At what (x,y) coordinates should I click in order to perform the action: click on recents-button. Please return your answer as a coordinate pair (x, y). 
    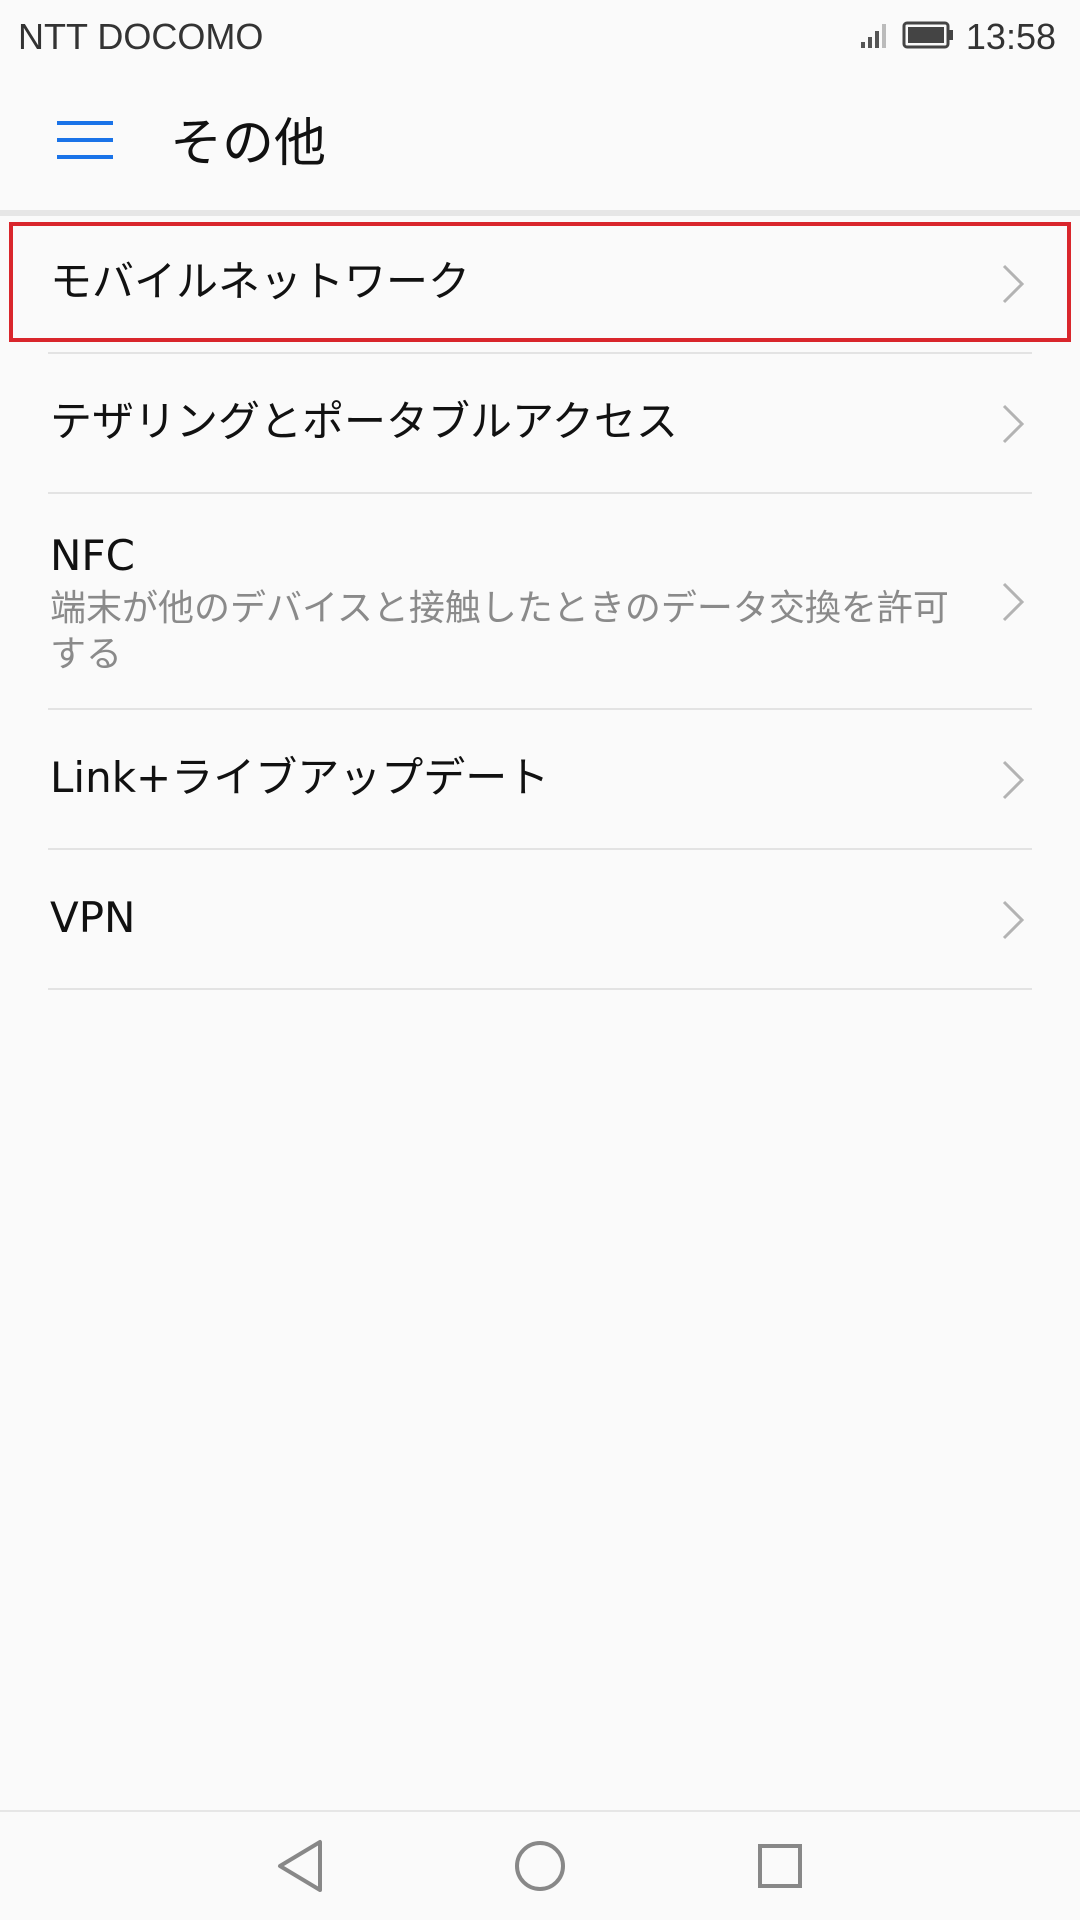
    Looking at the image, I should click on (780, 1868).